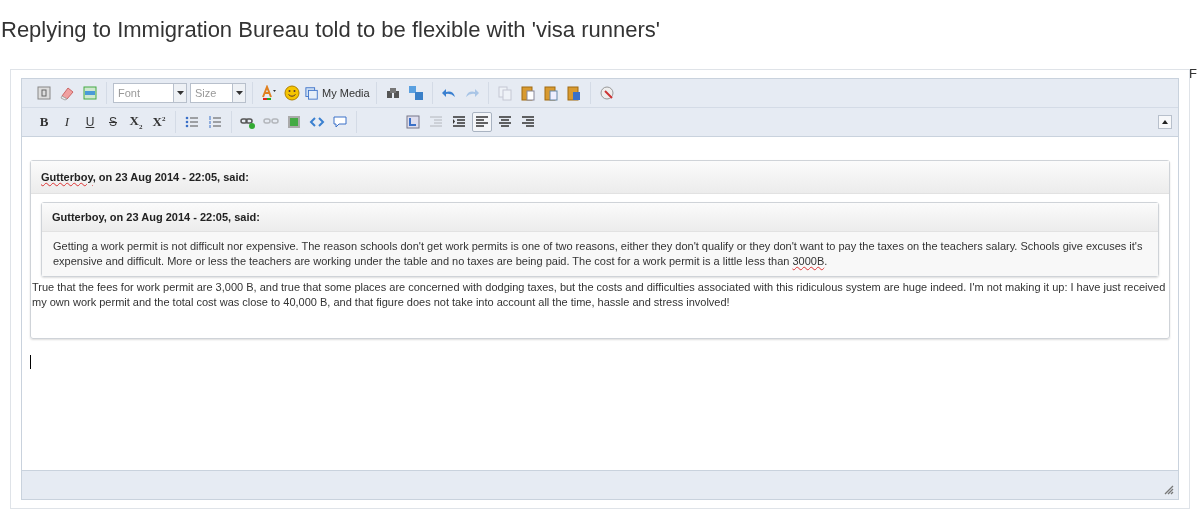  Describe the element at coordinates (159, 122) in the screenshot. I see `format-button: X$^{2}$` at that location.